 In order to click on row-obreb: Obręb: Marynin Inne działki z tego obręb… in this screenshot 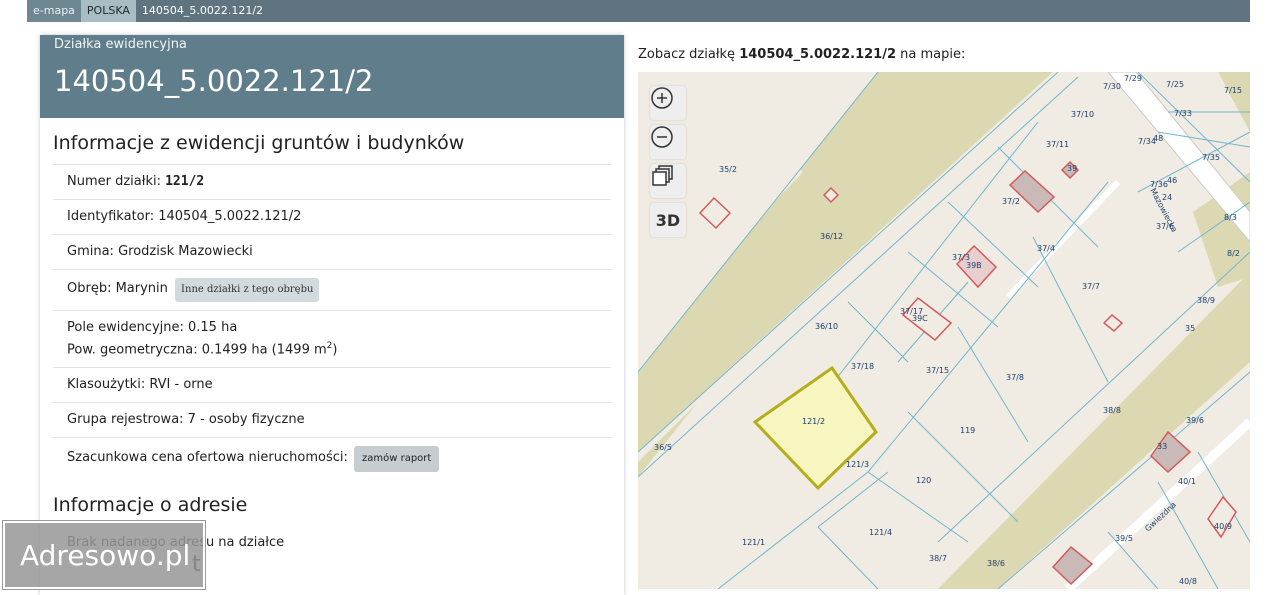, I will do `click(332, 289)`.